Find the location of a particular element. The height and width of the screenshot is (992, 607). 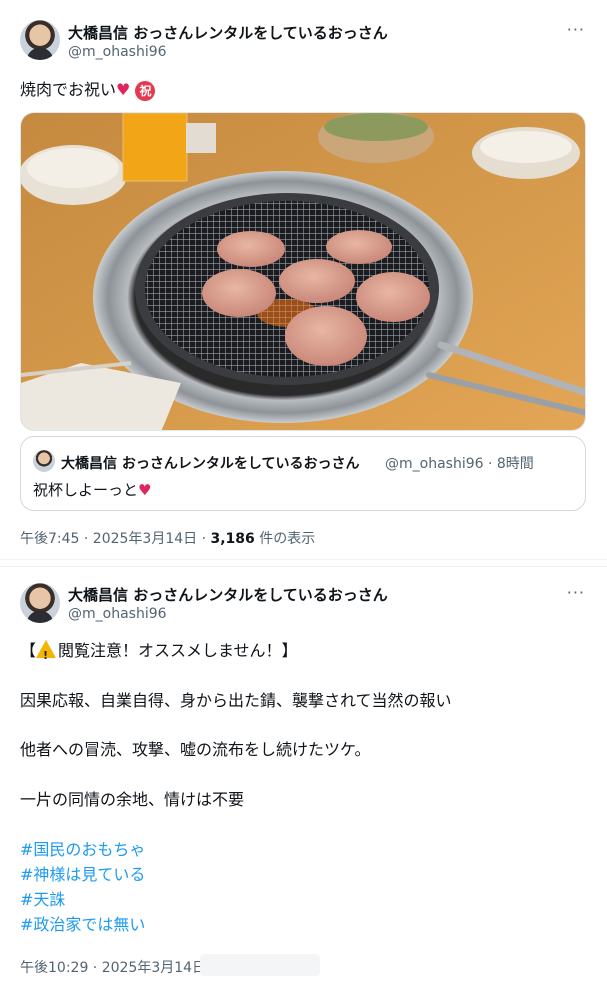

tweet-line: 因果応報、自業自得、身から出た錆、襲撃されて当然の報い is located at coordinates (236, 700).